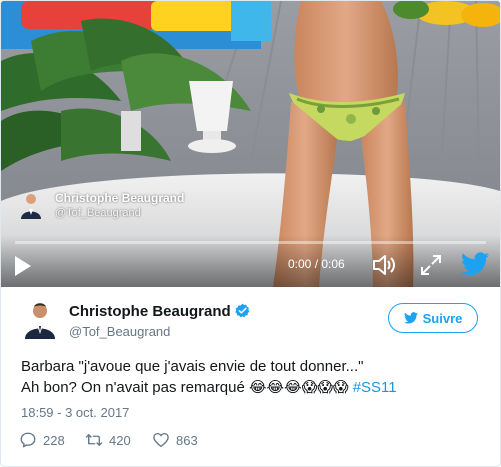 The width and height of the screenshot is (501, 467). I want to click on author-name-text: Christophe Beaugrand, so click(150, 311).